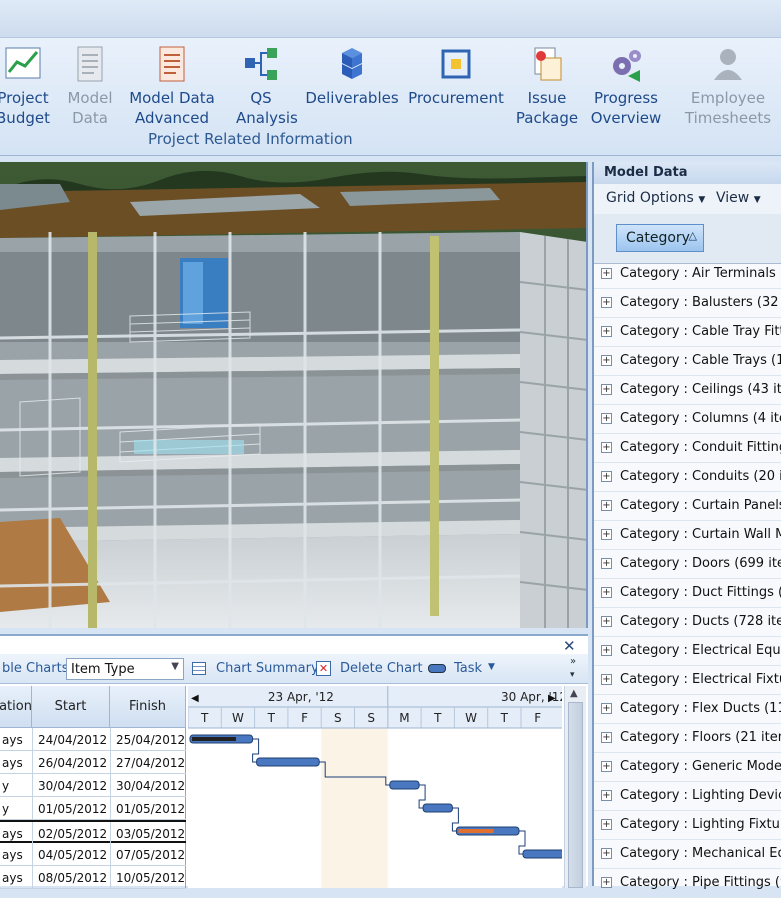 The height and width of the screenshot is (898, 781). I want to click on chart-summary-button: Chart Summary, so click(267, 668).